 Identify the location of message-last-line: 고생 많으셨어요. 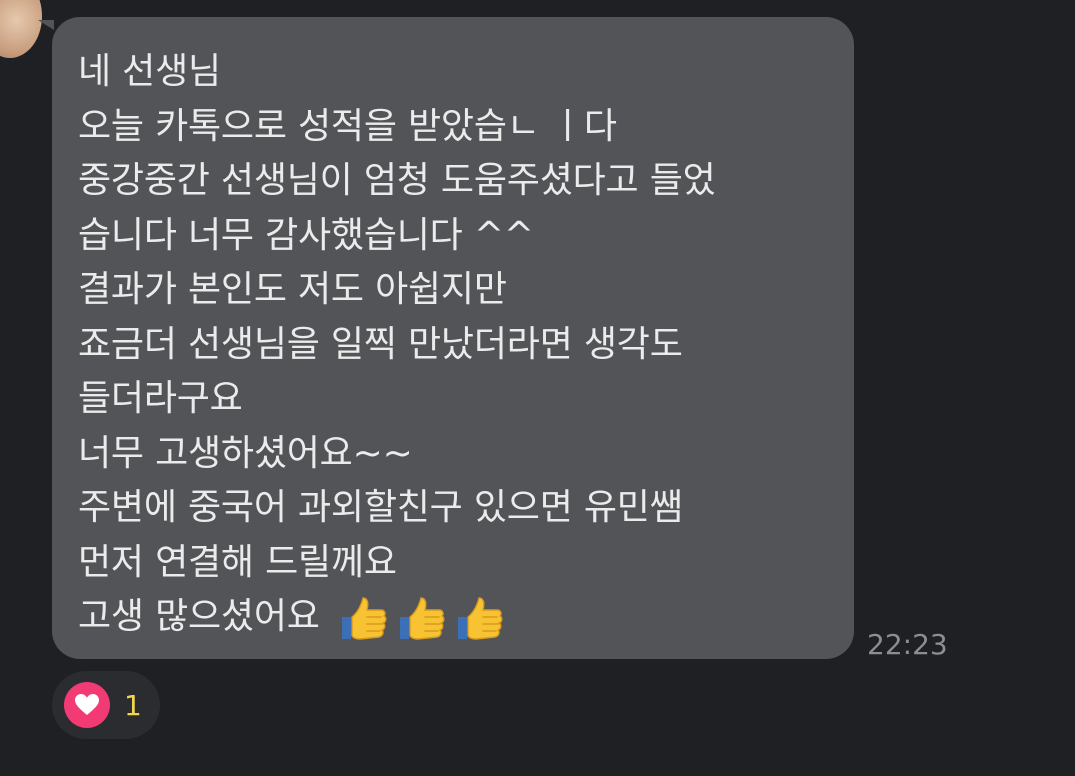
(453, 617).